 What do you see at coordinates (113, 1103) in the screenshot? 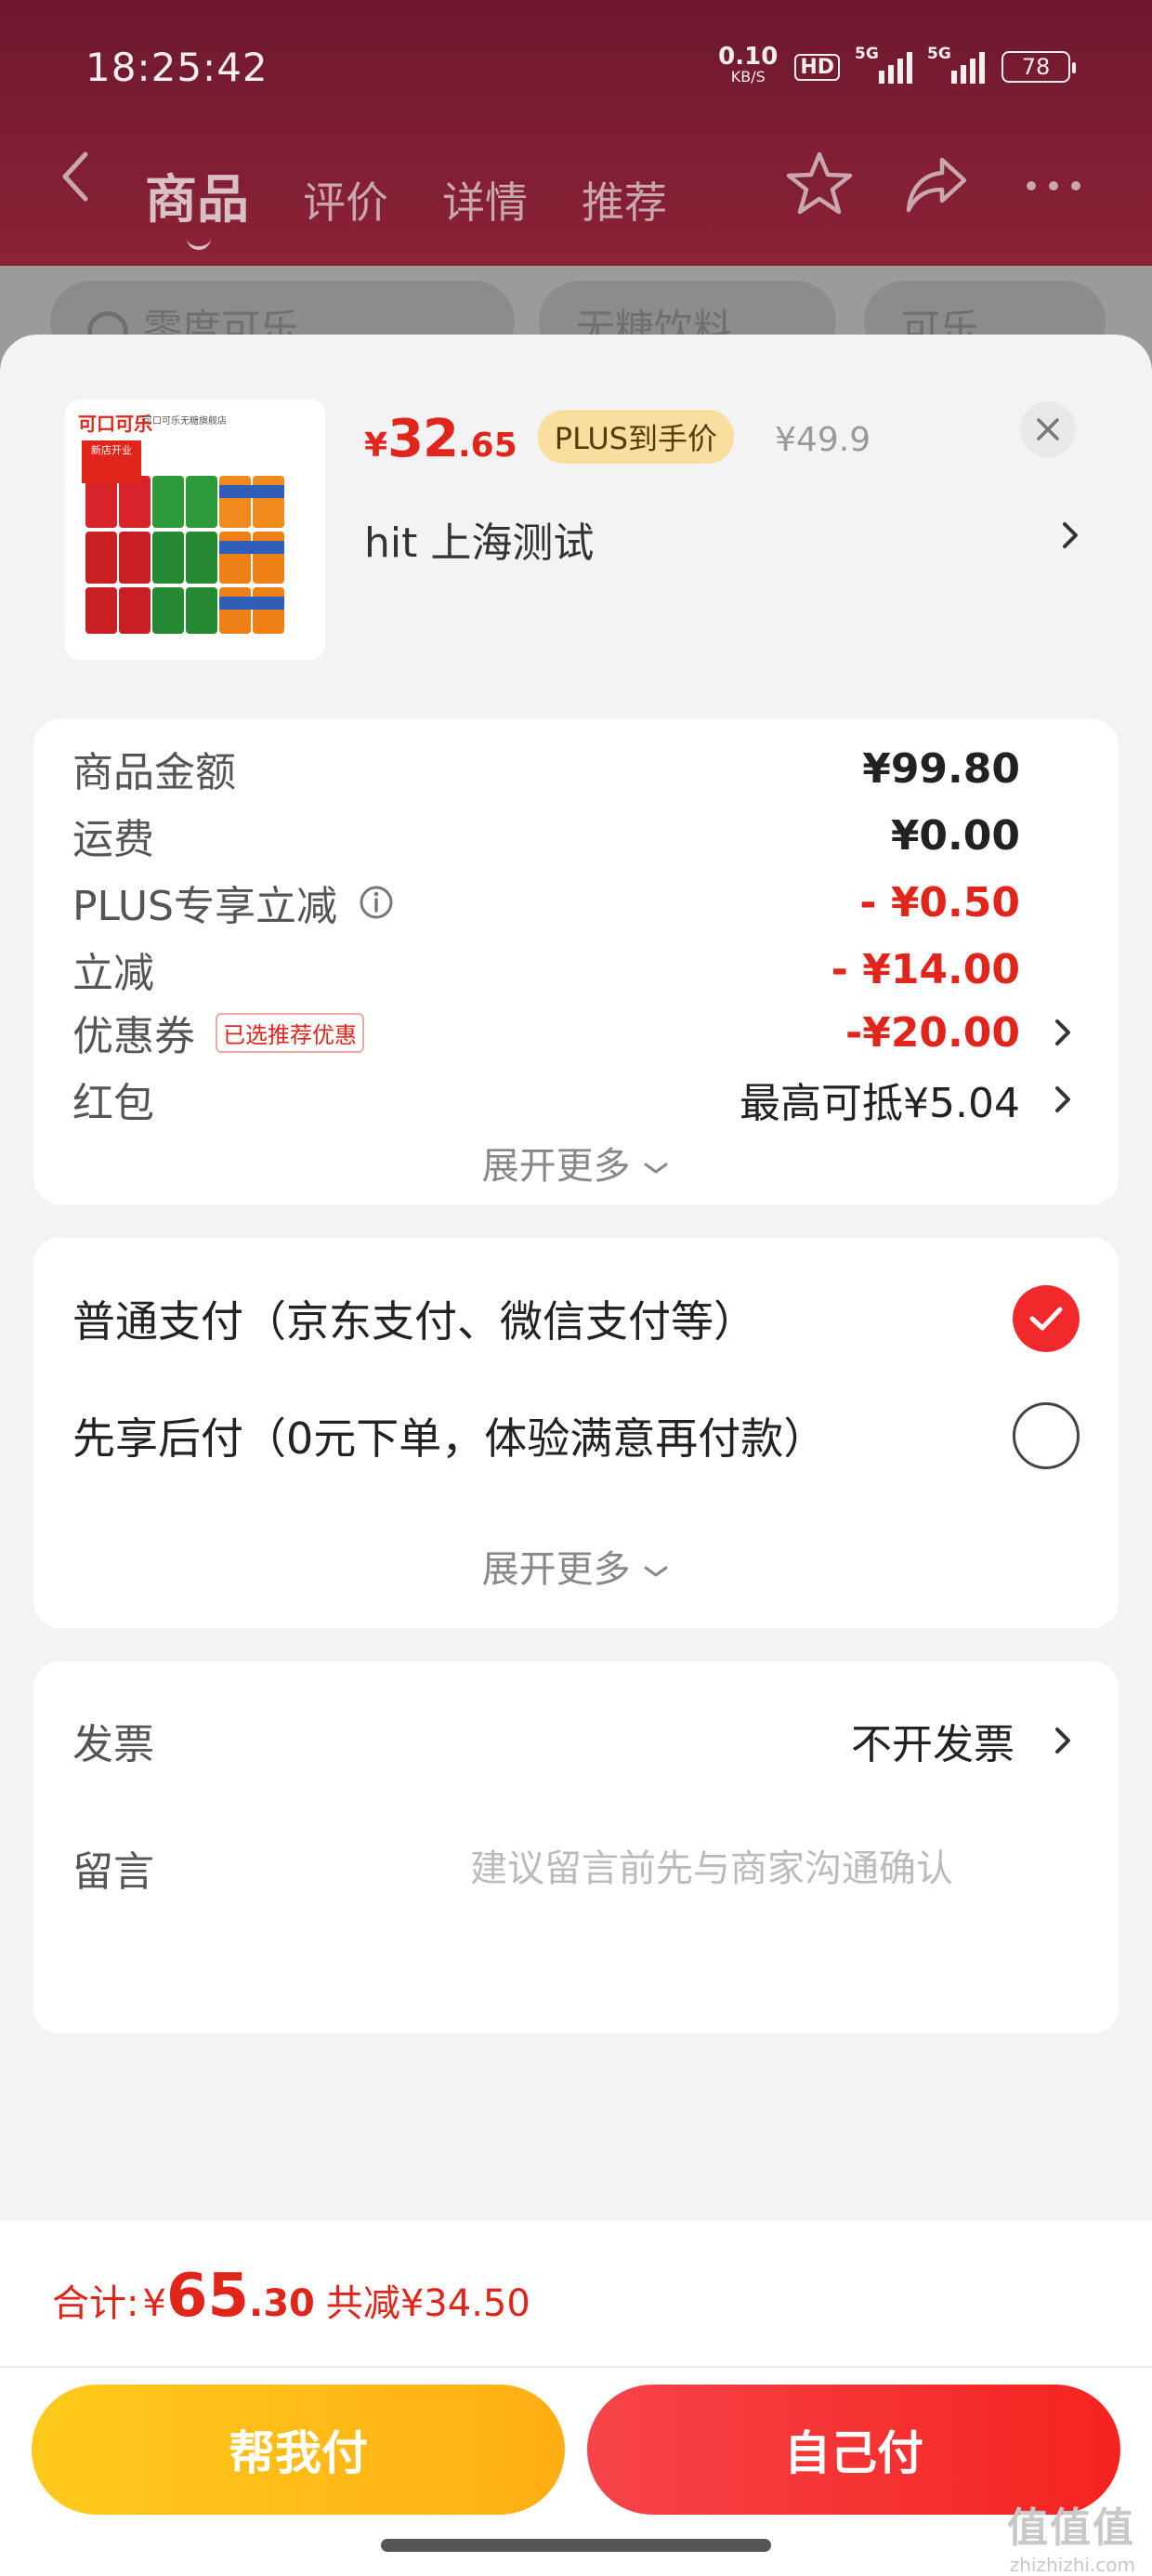
I see `red-packet-label: 红包` at bounding box center [113, 1103].